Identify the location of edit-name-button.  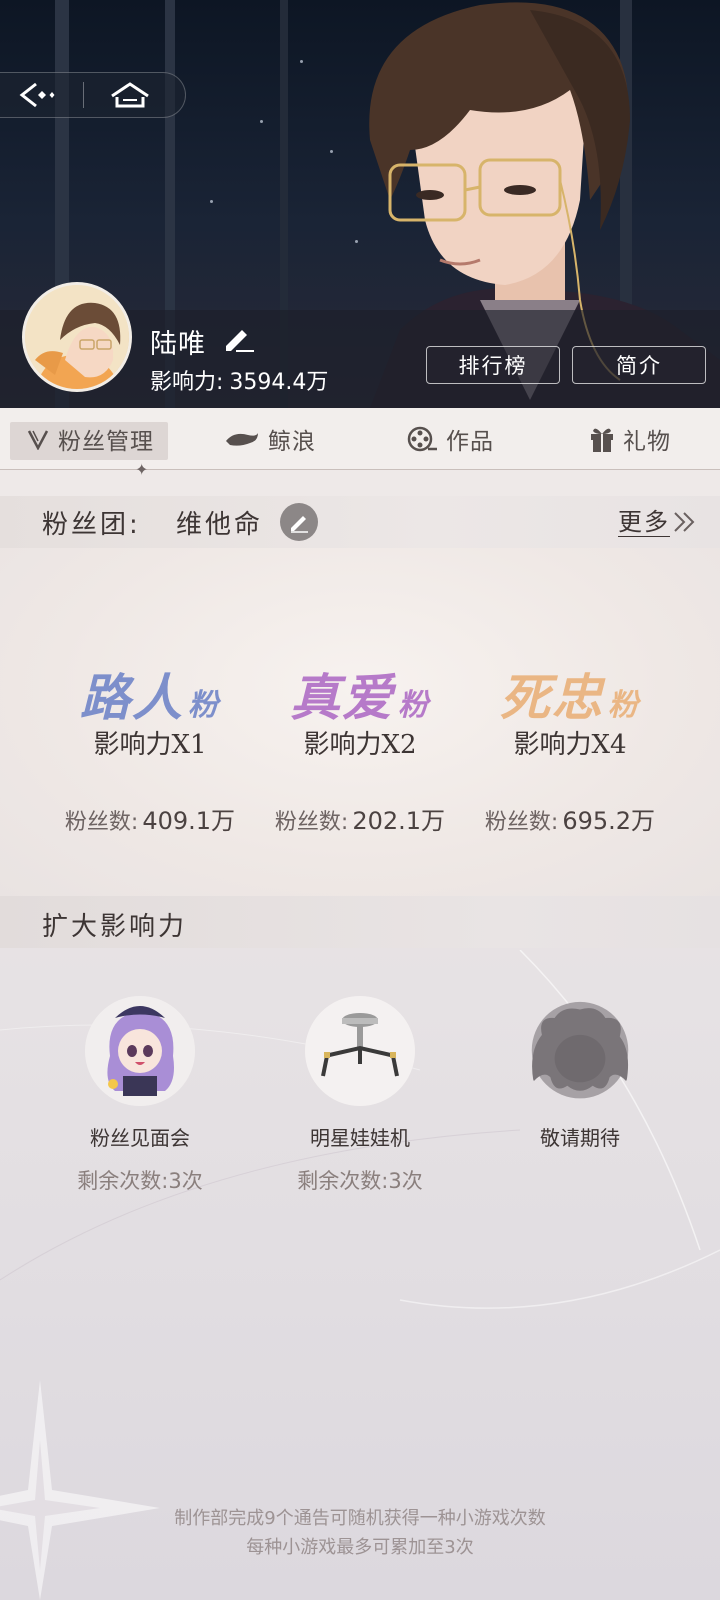
(240, 339).